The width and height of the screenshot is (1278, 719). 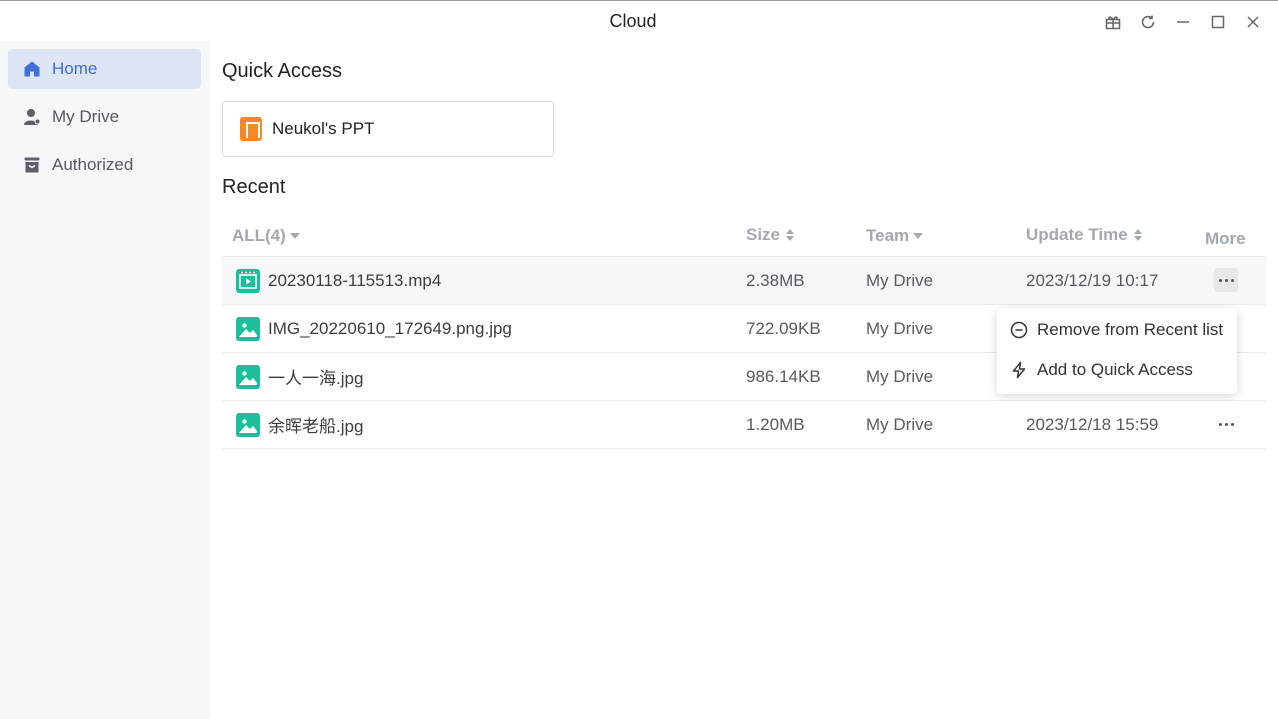 What do you see at coordinates (93, 164) in the screenshot?
I see `sidebar-item-label: Authorized` at bounding box center [93, 164].